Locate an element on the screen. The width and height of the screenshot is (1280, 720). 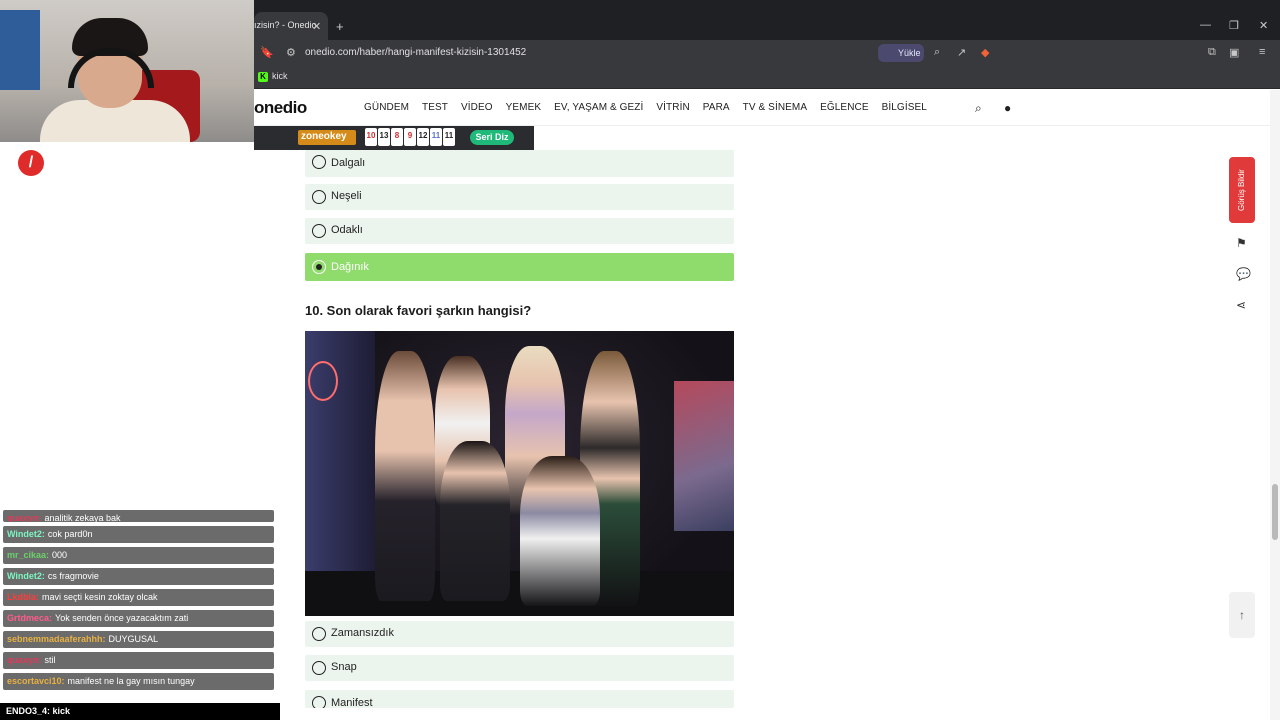
quiz-option: Snap is located at coordinates (519, 668).